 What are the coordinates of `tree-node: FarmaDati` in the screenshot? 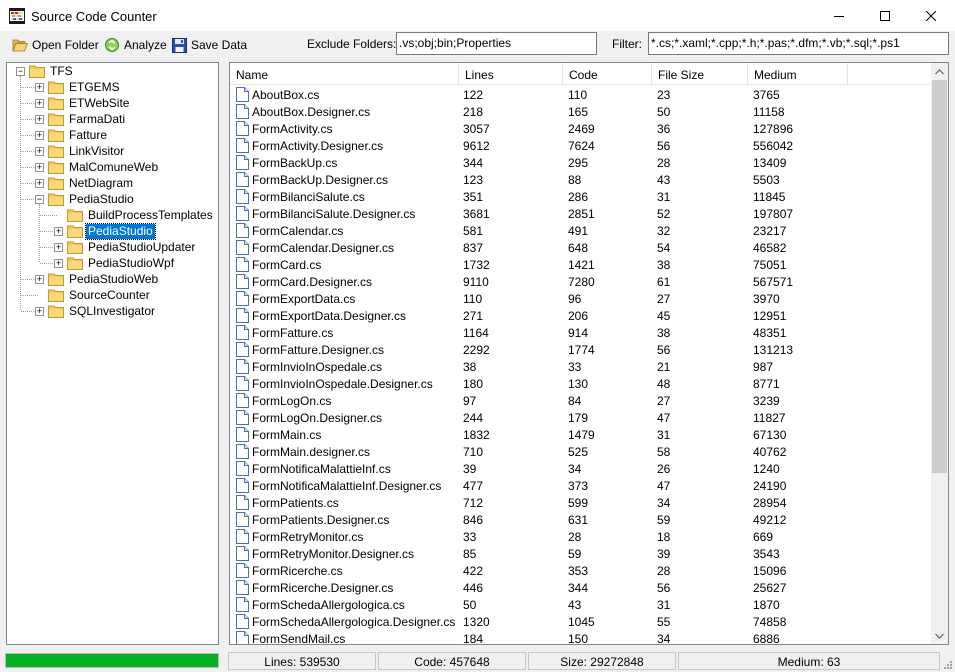 It's located at (87, 119).